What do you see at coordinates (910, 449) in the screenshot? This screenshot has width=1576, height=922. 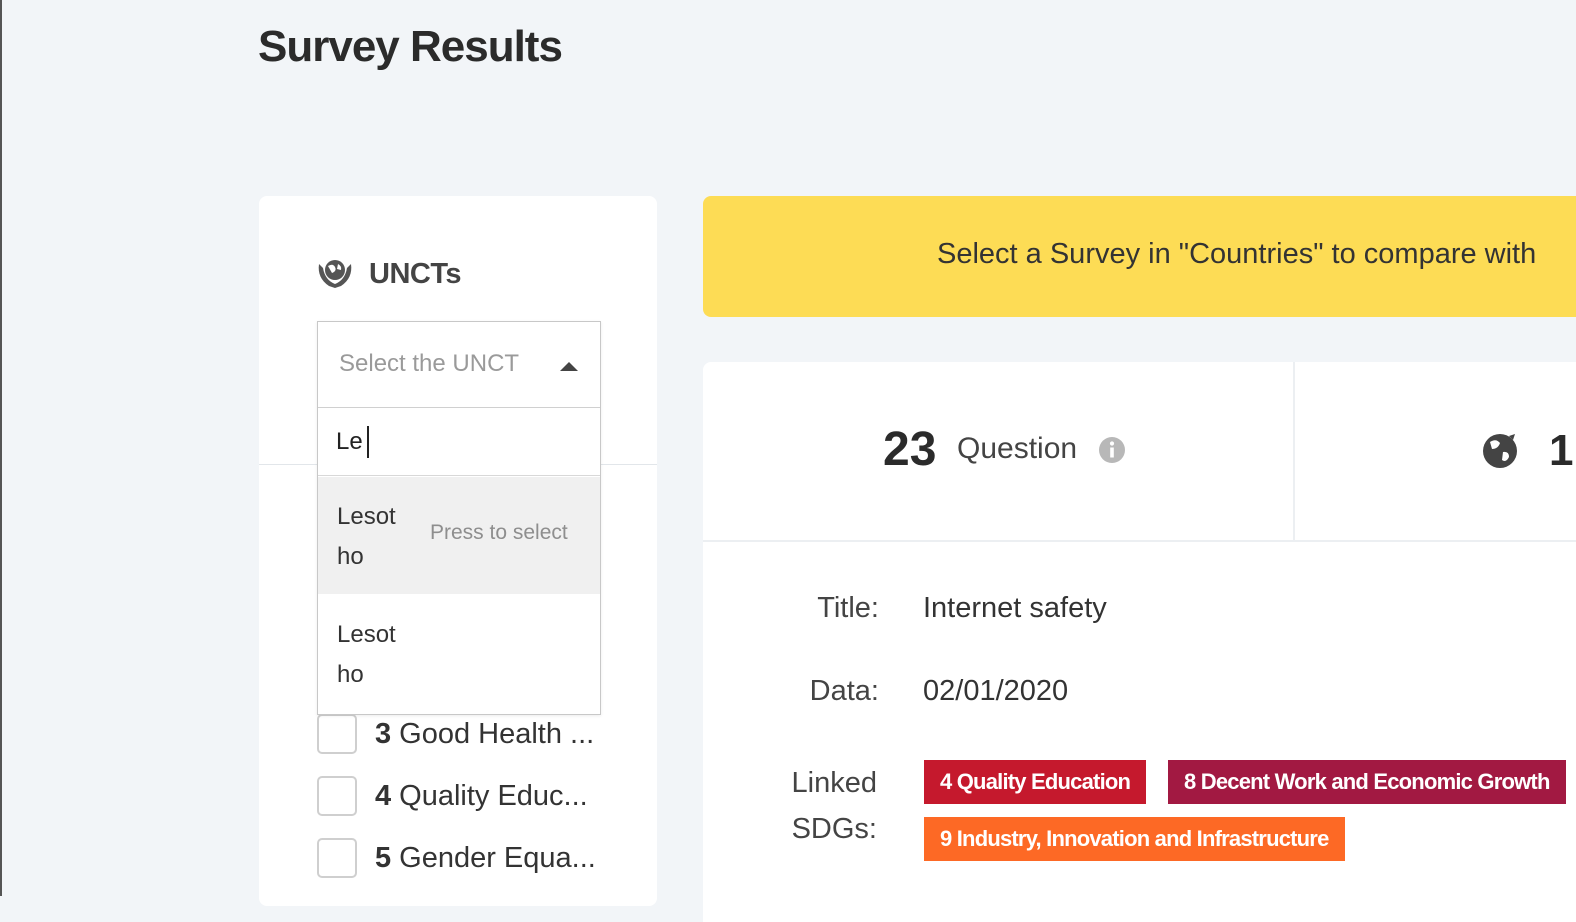 I see `question-count: 23` at bounding box center [910, 449].